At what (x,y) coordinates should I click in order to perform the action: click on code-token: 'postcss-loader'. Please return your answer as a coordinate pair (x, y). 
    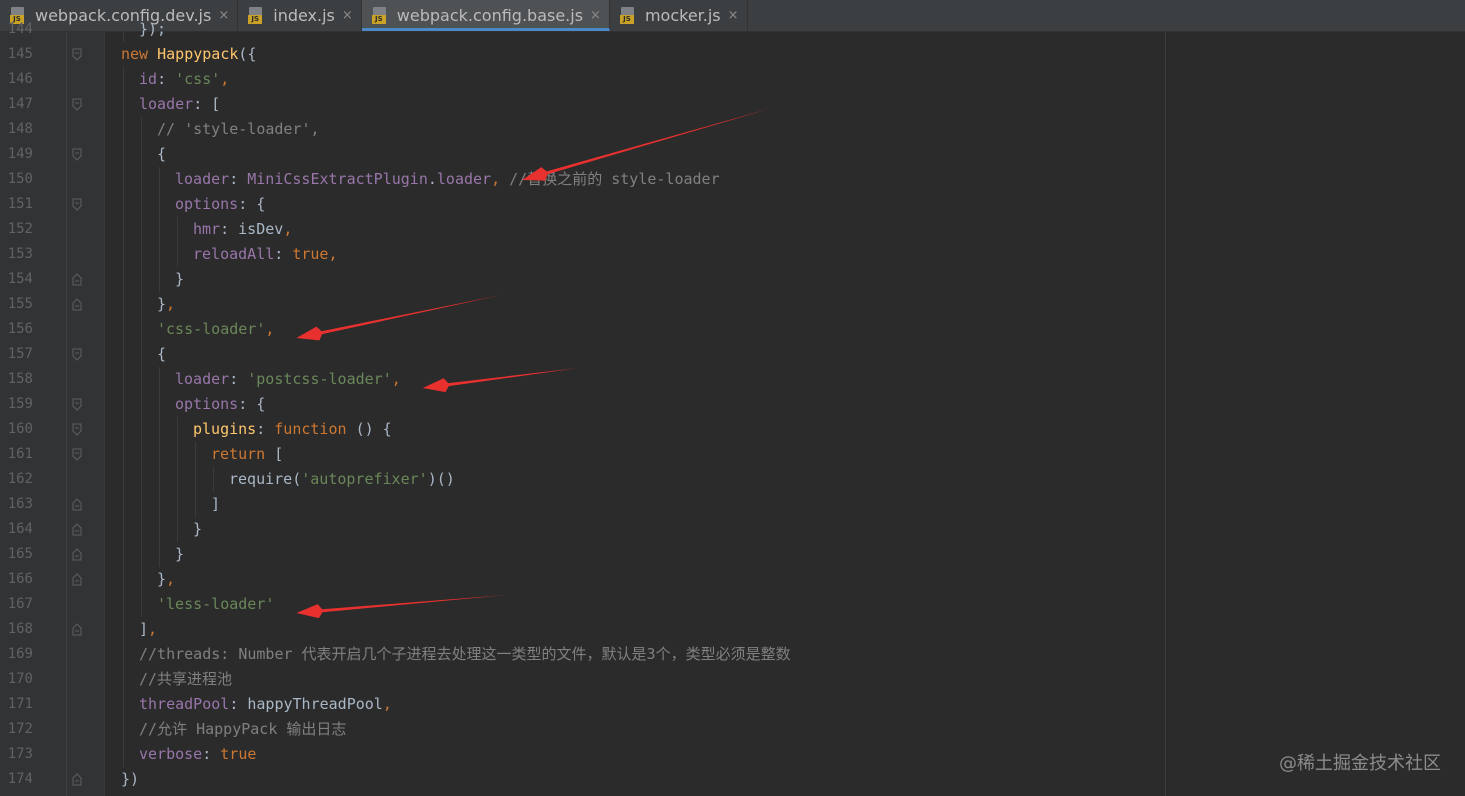
    Looking at the image, I should click on (319, 379).